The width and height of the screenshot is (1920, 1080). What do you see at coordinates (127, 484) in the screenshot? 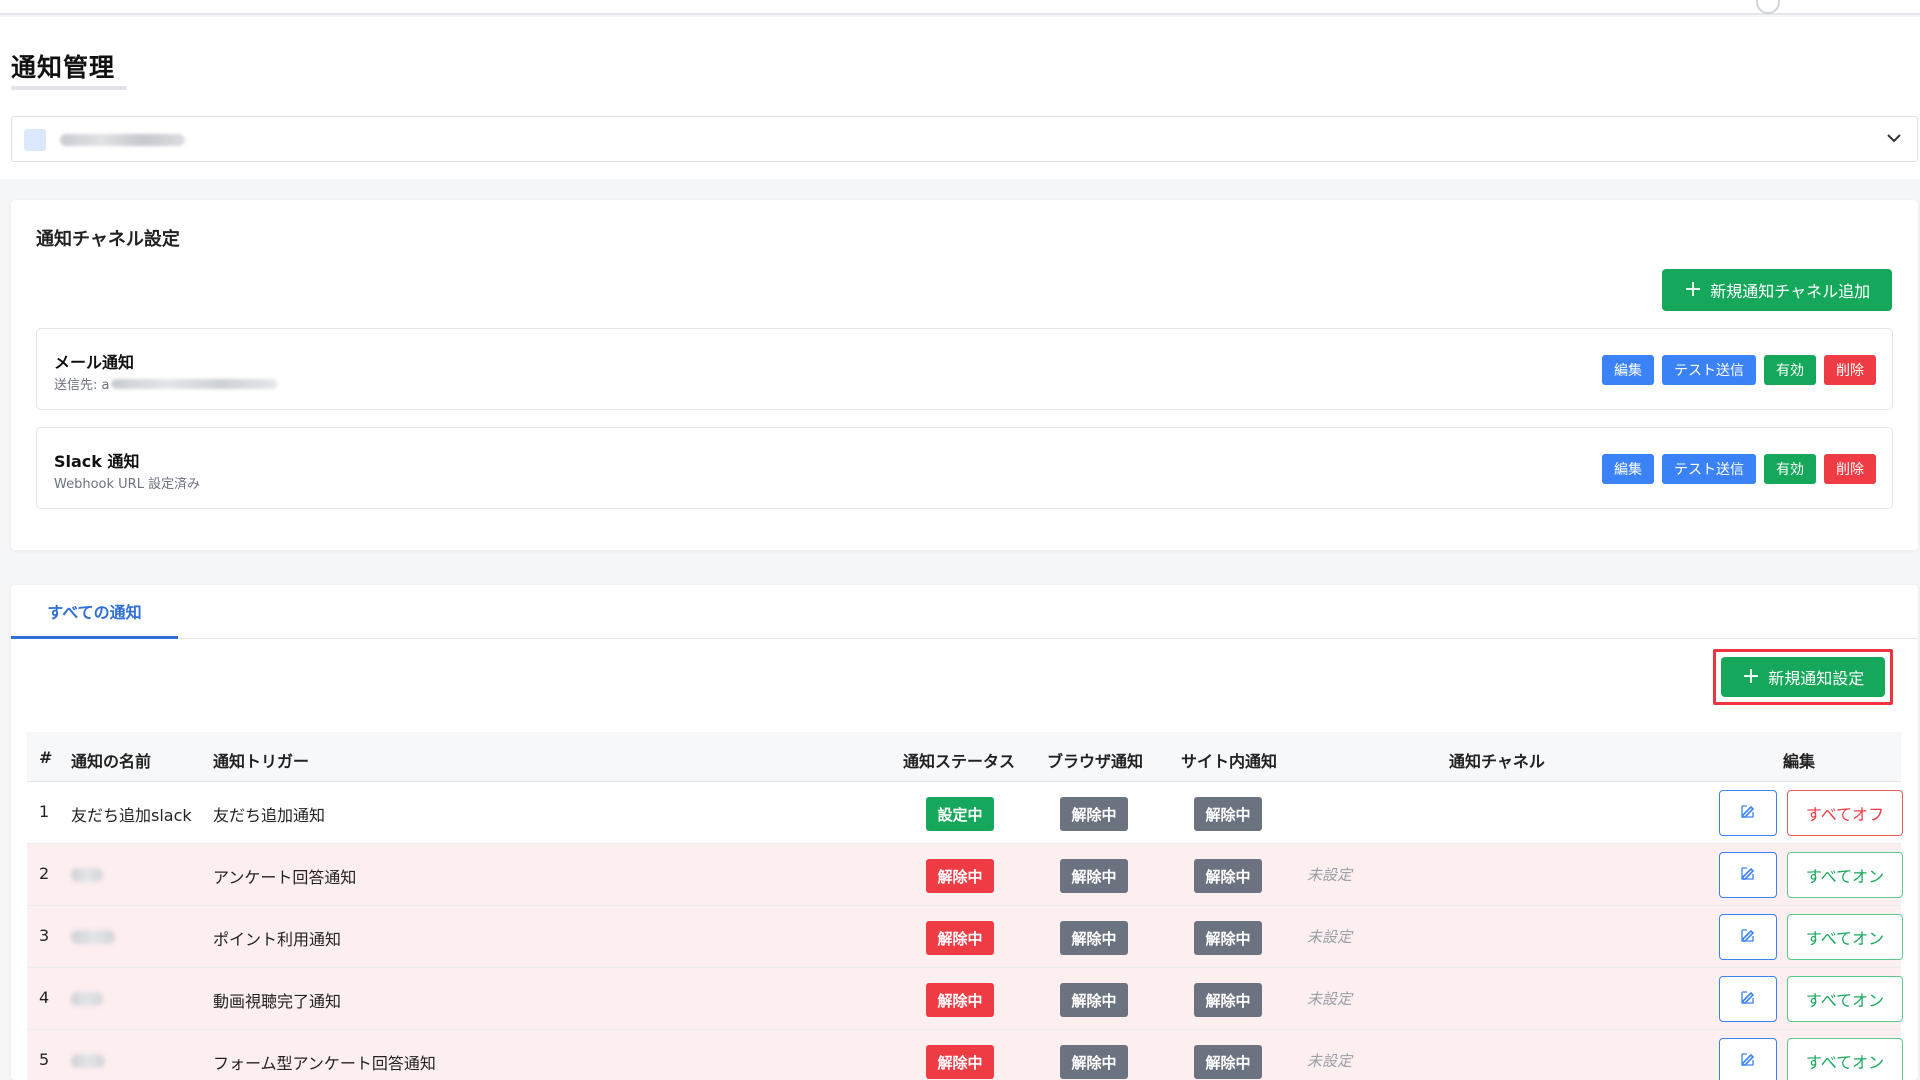
I see `channel-webhook-status: Webhook URL 設定済み` at bounding box center [127, 484].